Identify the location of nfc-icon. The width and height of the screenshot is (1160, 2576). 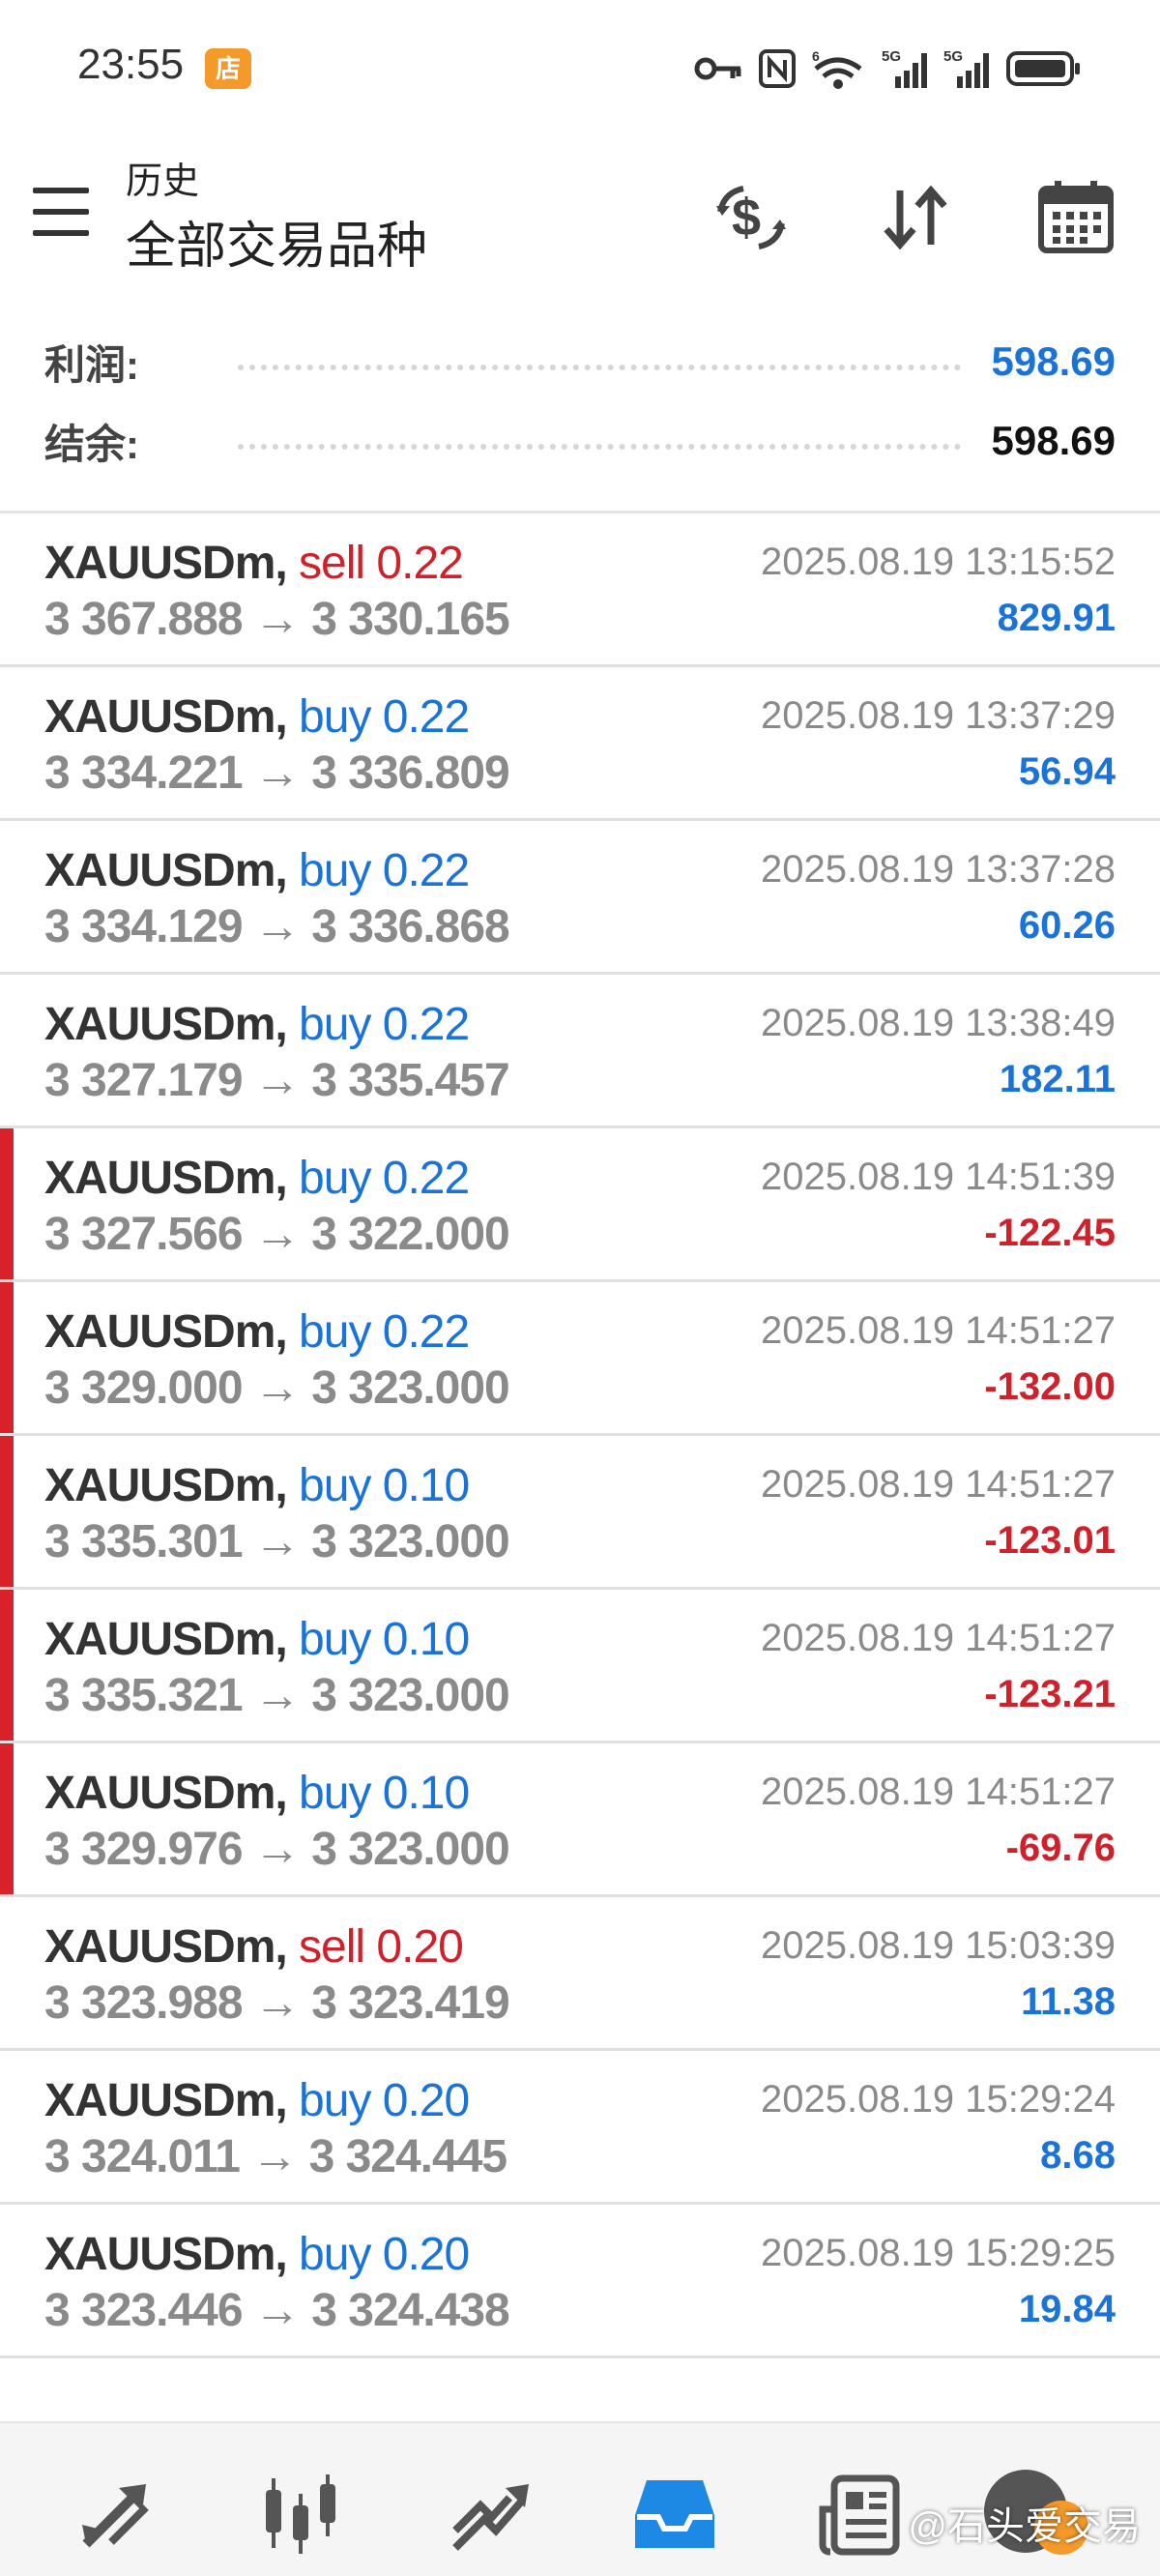
(778, 68).